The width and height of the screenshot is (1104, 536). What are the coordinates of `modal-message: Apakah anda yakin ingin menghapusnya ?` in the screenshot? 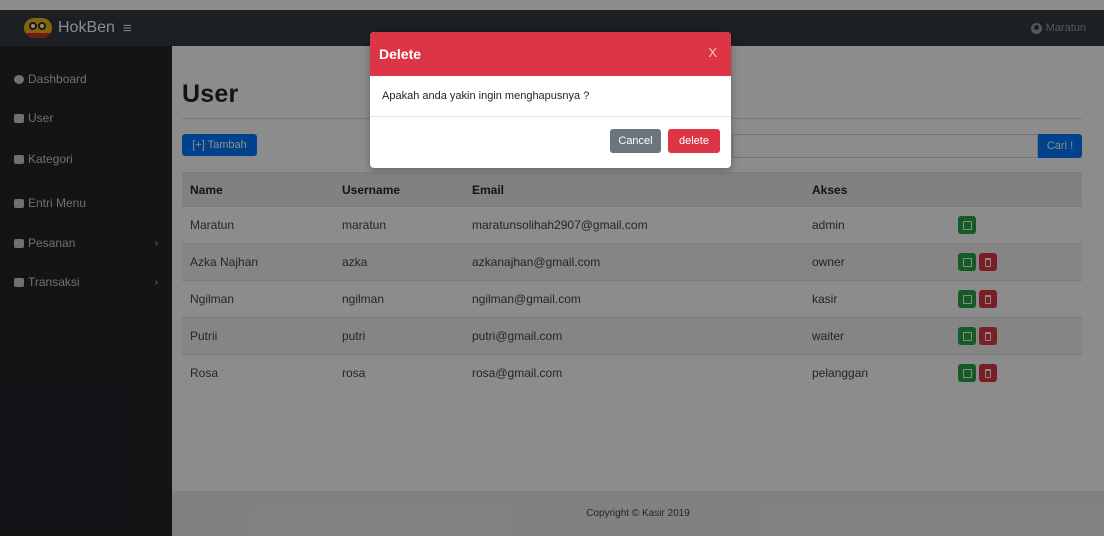 It's located at (486, 96).